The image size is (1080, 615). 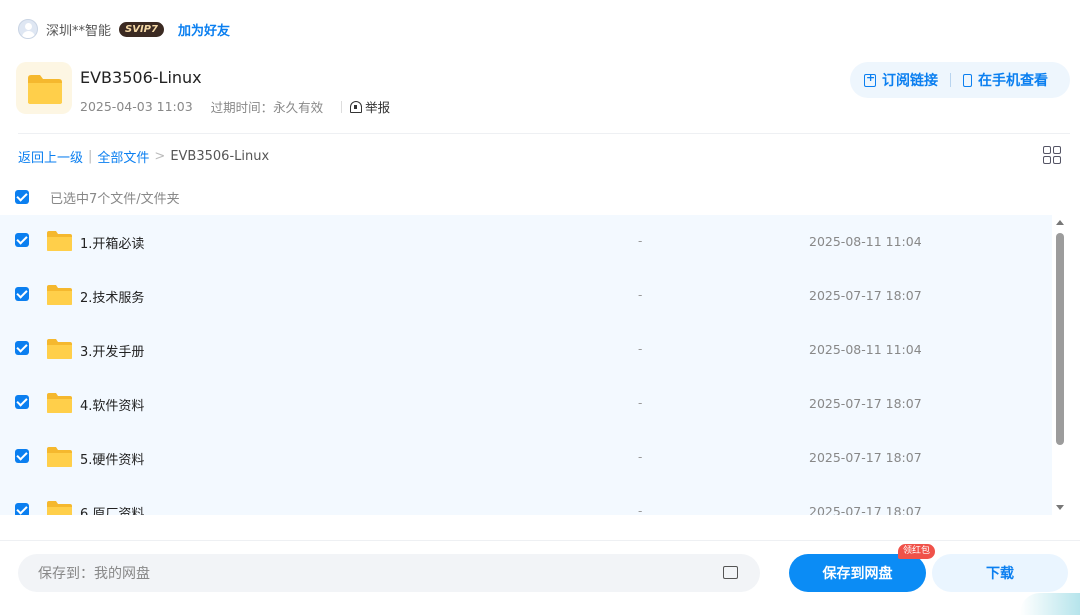 I want to click on footer-divider, so click(x=540, y=540).